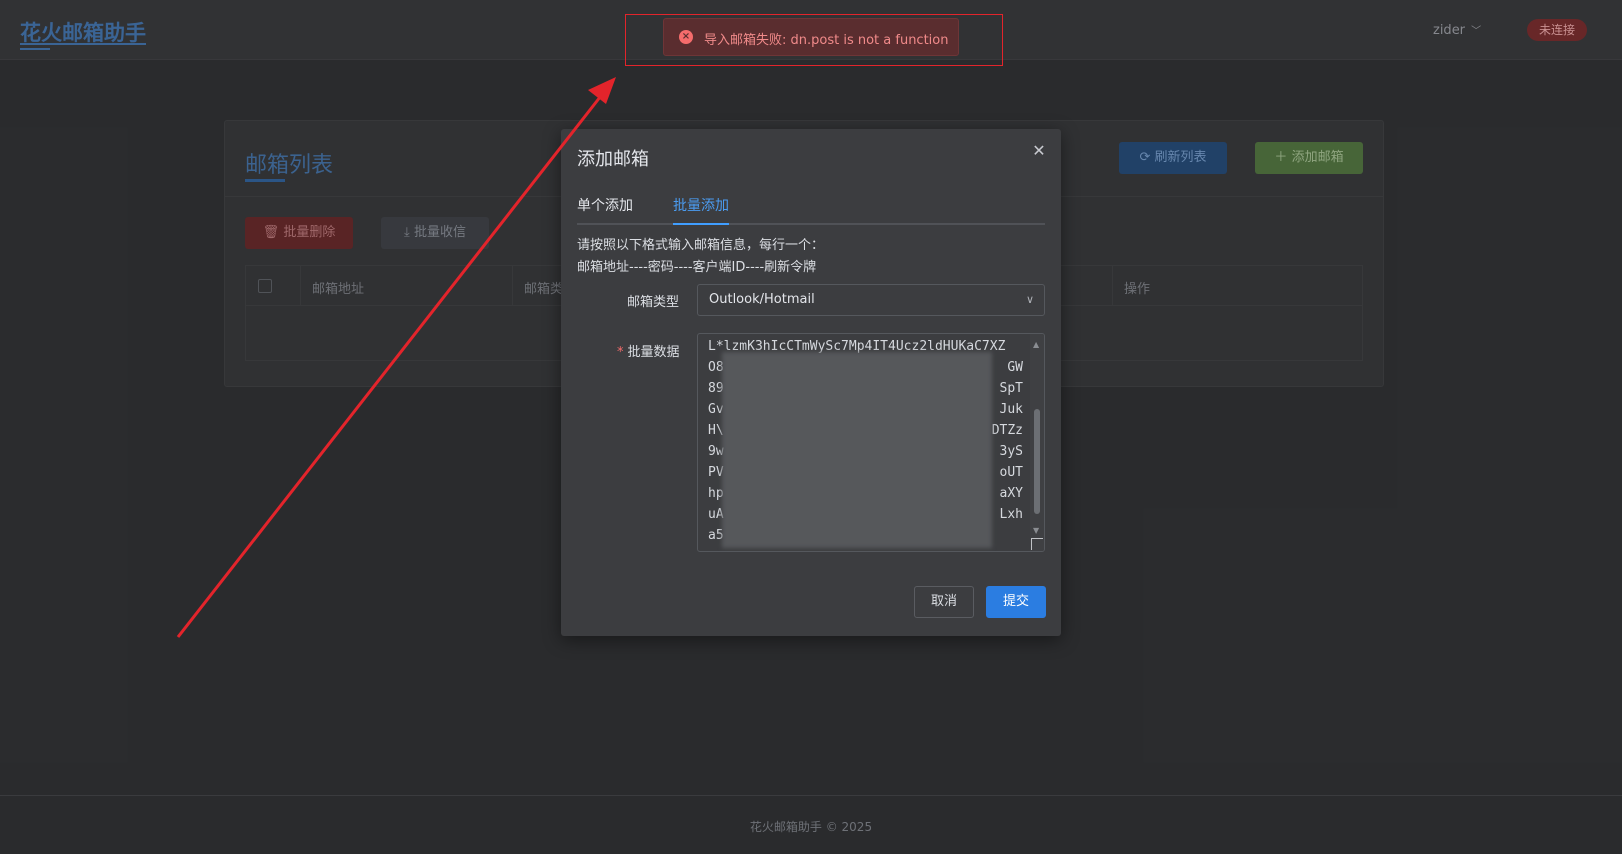 Image resolution: width=1622 pixels, height=854 pixels. What do you see at coordinates (697, 267) in the screenshot?
I see `format-example: 邮箱地址----密码----客户端ID----刷新令牌` at bounding box center [697, 267].